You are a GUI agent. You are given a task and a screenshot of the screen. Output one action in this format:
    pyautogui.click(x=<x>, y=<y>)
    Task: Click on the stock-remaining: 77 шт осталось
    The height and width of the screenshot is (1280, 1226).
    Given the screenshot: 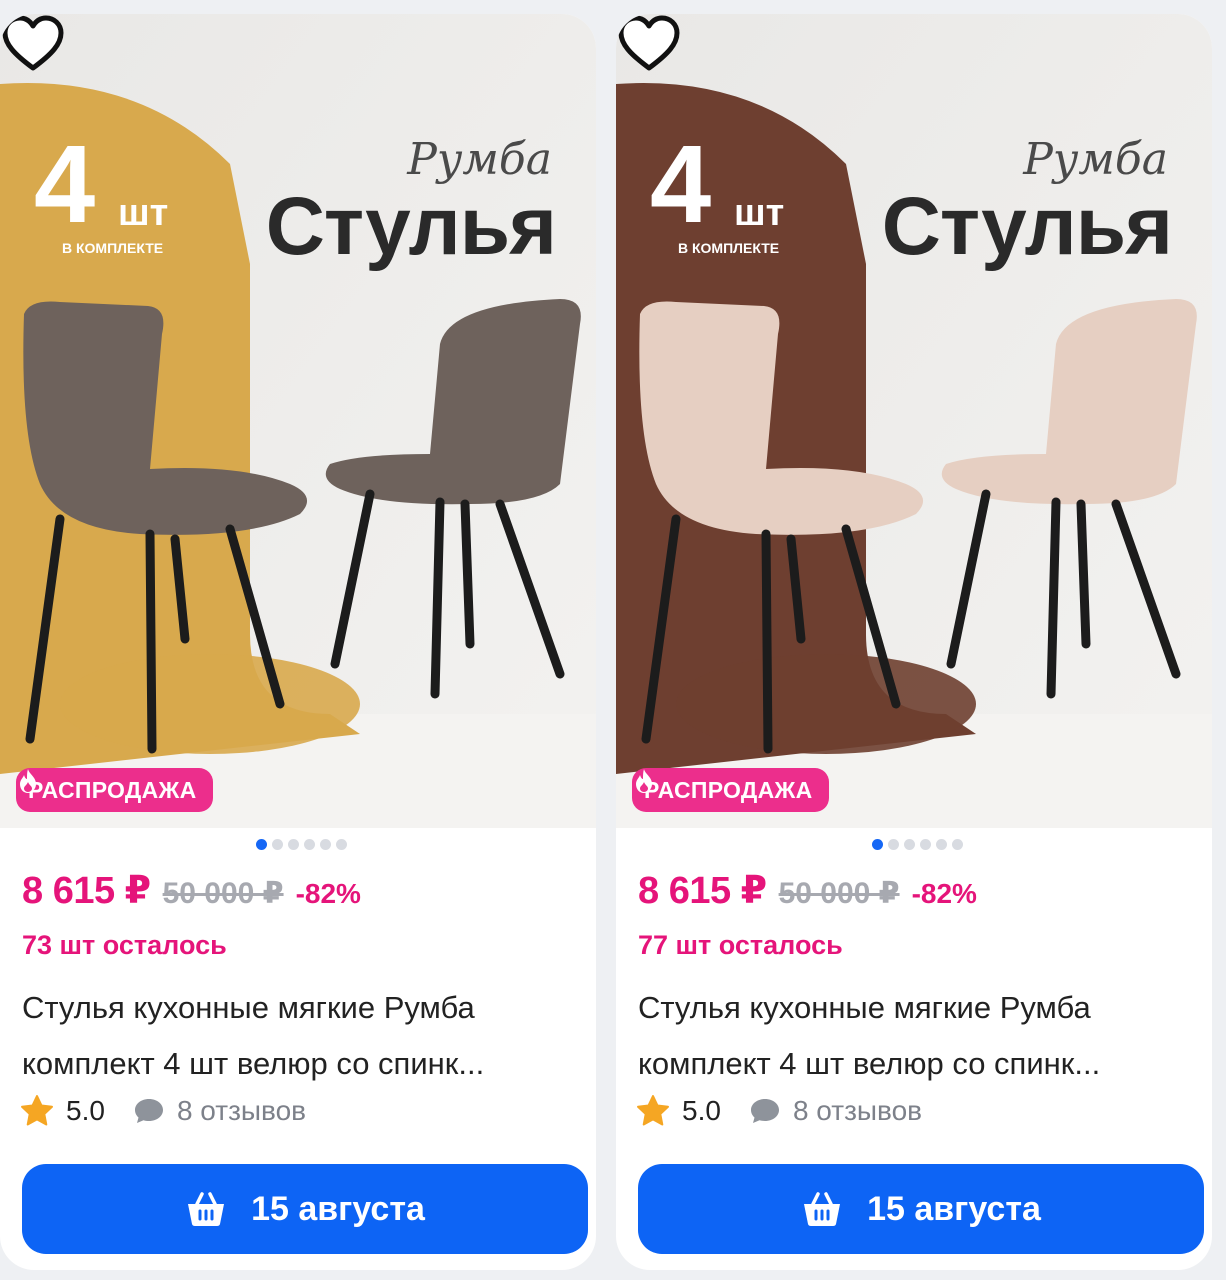 What is the action you would take?
    pyautogui.click(x=740, y=945)
    